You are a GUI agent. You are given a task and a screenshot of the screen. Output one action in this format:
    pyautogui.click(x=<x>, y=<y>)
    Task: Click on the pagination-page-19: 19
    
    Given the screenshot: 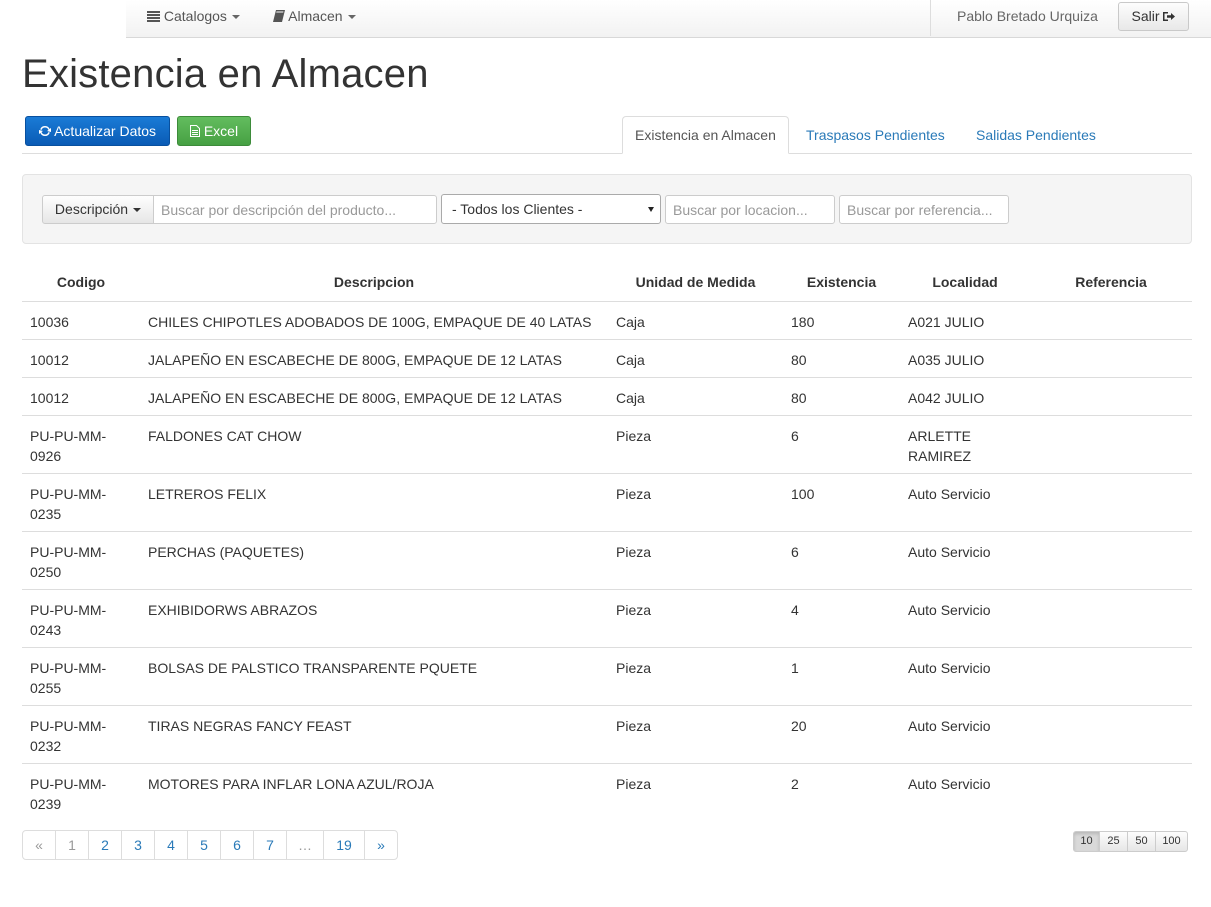 What is the action you would take?
    pyautogui.click(x=344, y=845)
    